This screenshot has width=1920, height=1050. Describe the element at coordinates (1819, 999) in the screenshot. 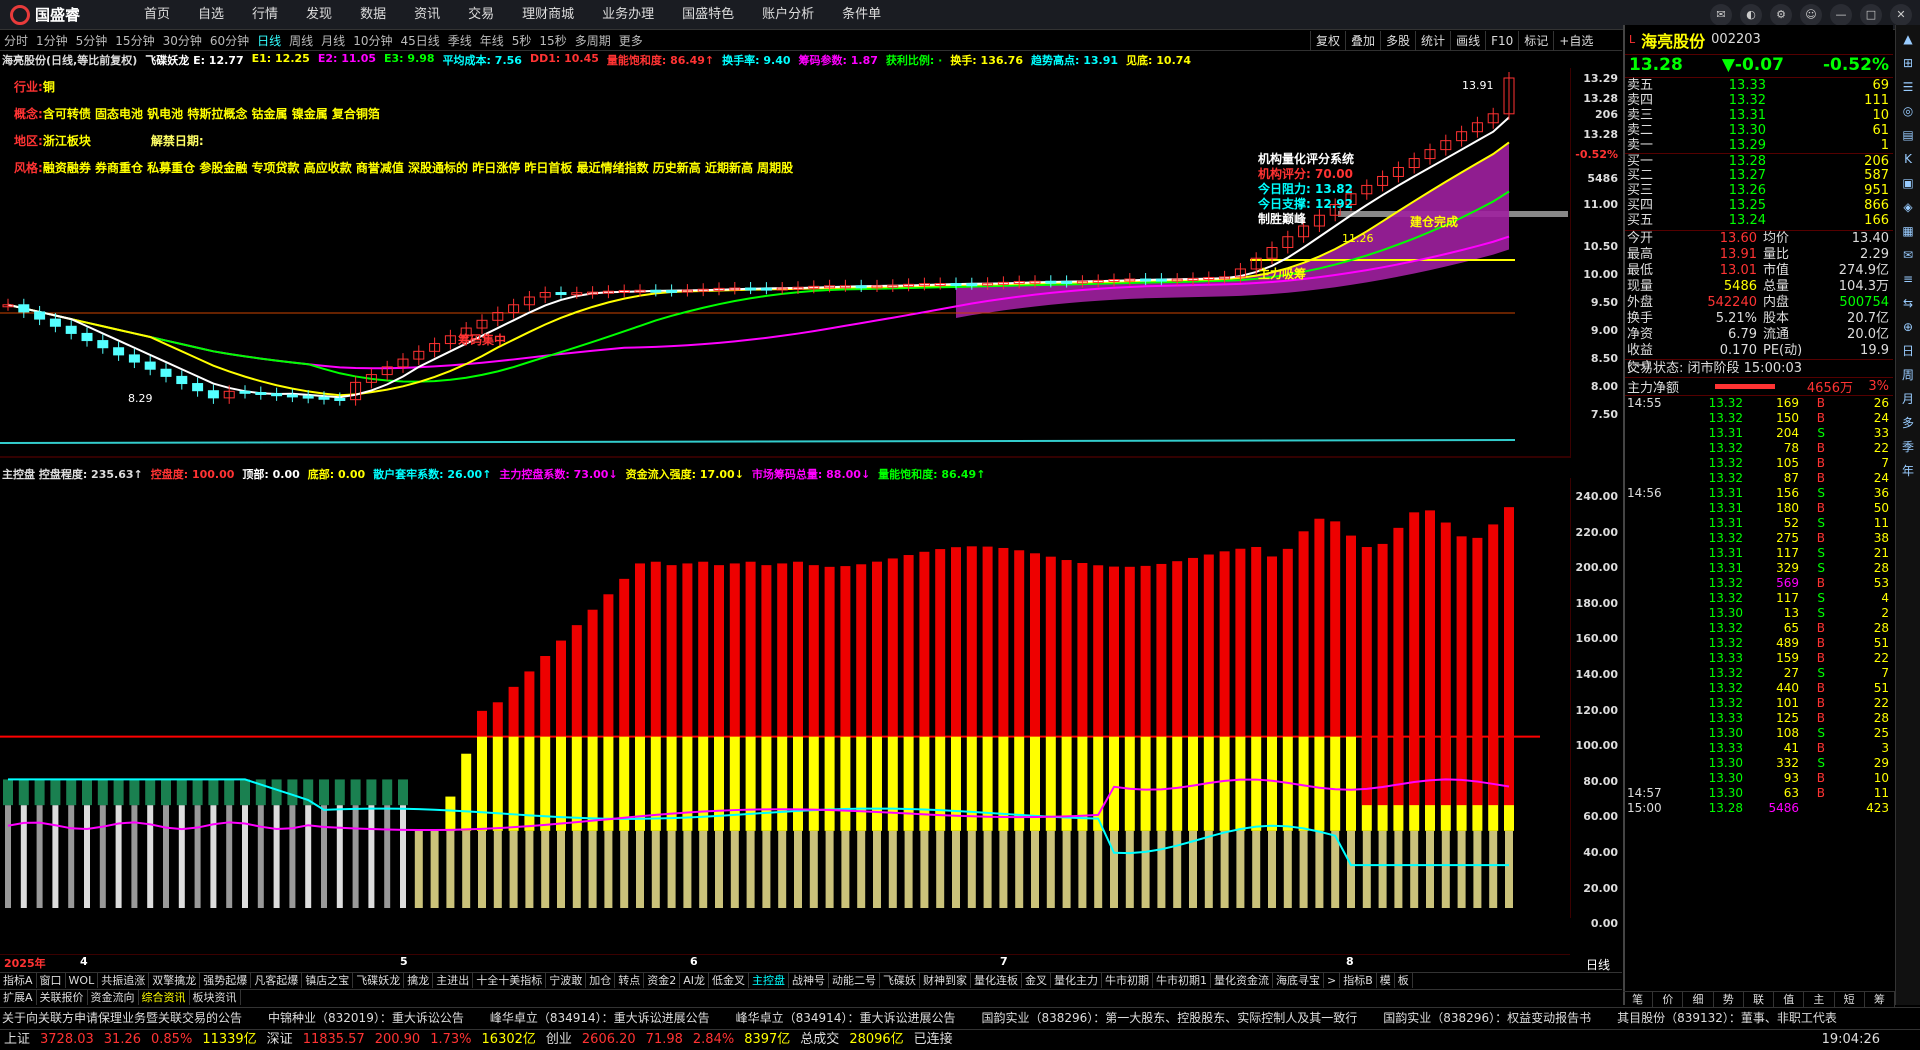

I see `quote-tab-6: 主` at that location.